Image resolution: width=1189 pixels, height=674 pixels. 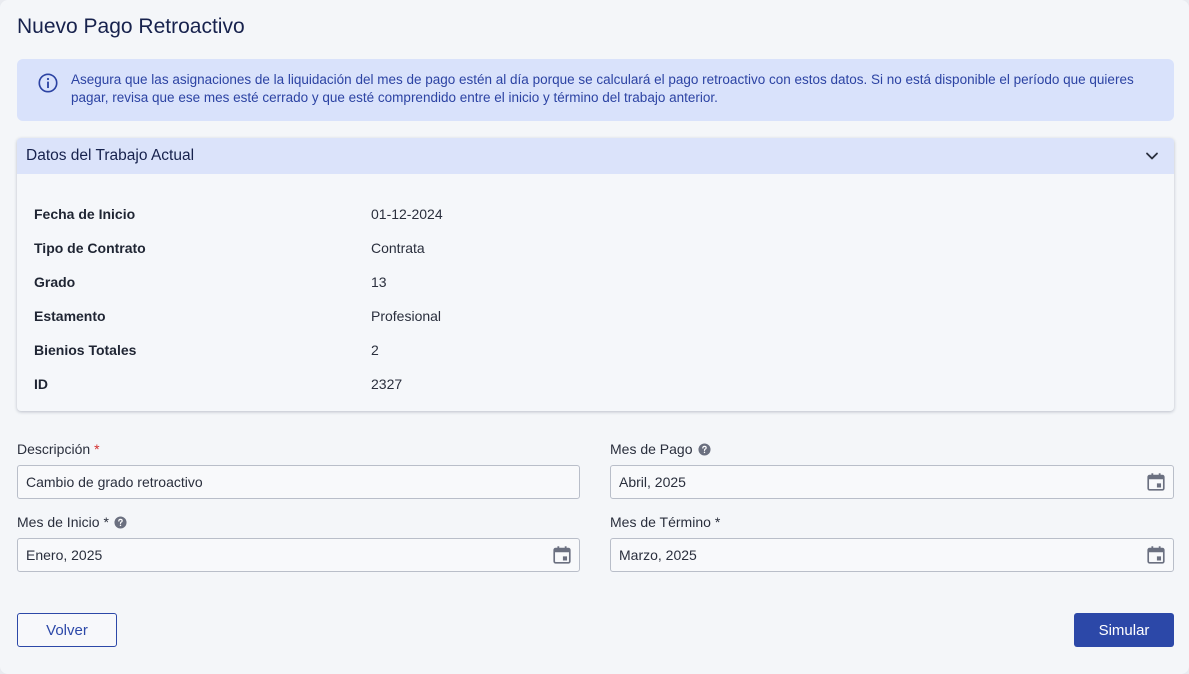 I want to click on detail-value: 2327, so click(x=387, y=384).